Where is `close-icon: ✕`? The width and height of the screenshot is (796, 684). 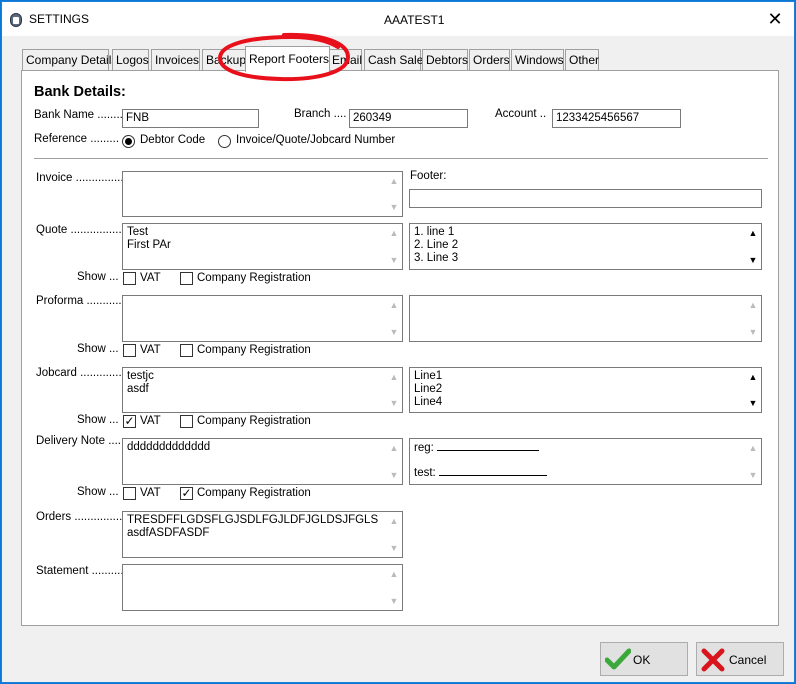
close-icon: ✕ is located at coordinates (775, 20).